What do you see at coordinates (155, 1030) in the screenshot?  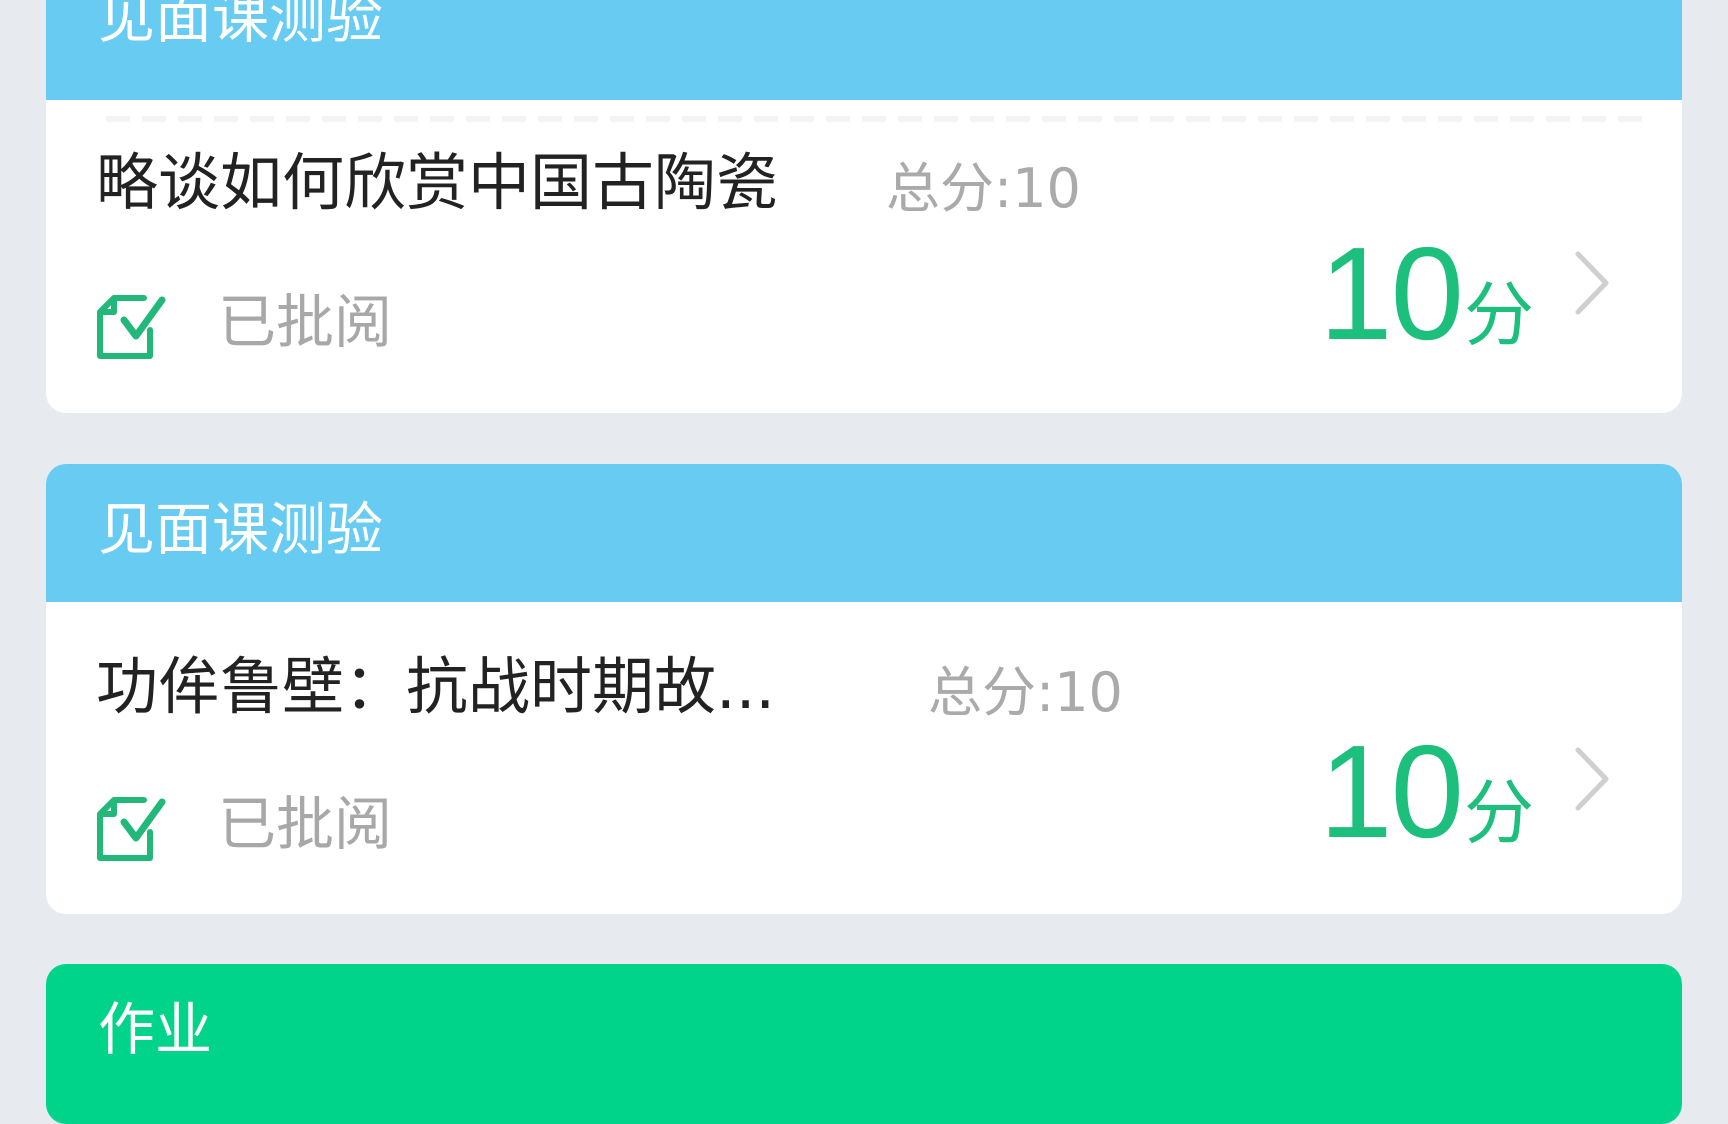 I see `card-category-label: 作业` at bounding box center [155, 1030].